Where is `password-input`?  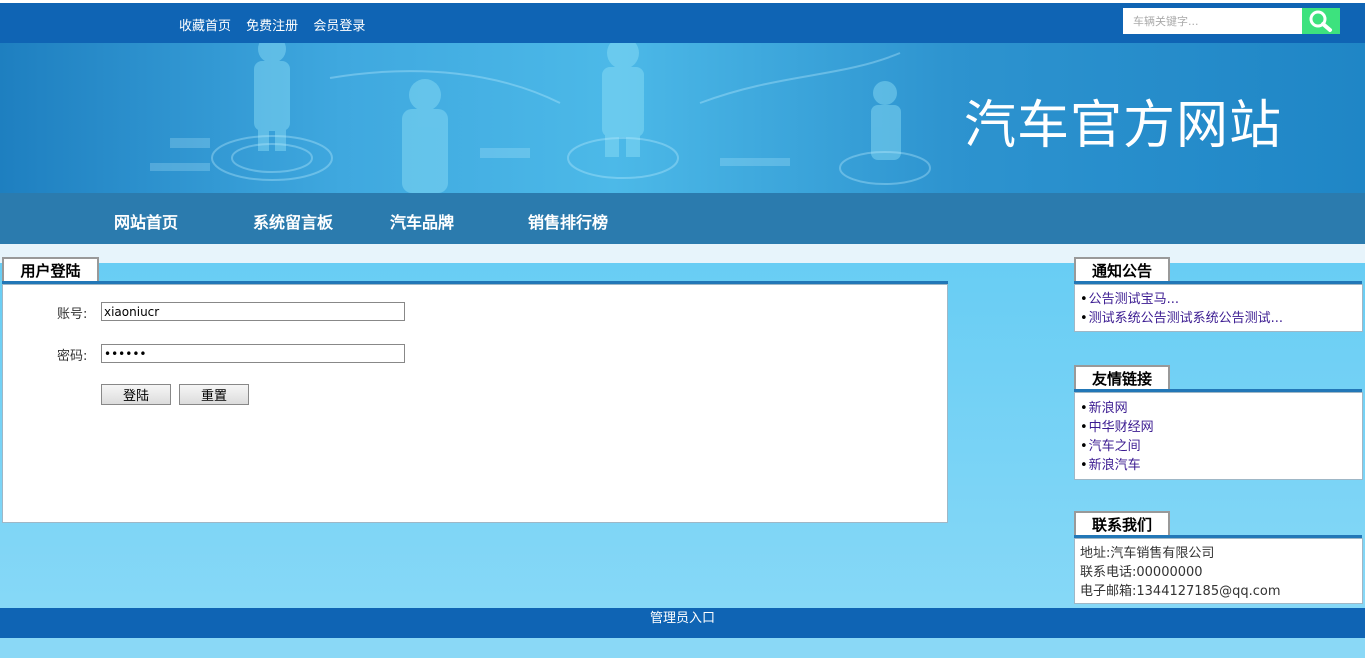
password-input is located at coordinates (253, 353).